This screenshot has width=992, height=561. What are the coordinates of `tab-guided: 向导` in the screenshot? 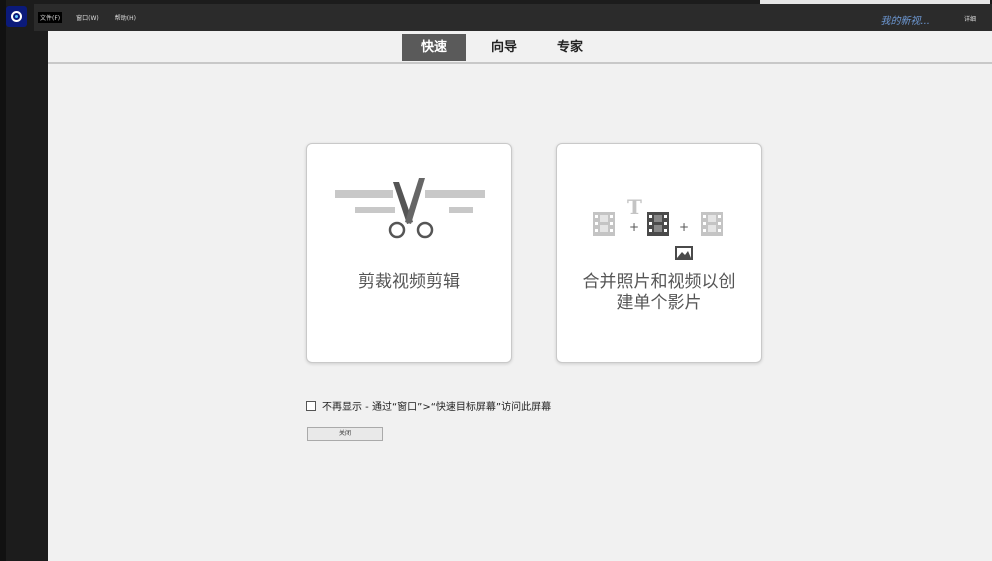 It's located at (504, 47).